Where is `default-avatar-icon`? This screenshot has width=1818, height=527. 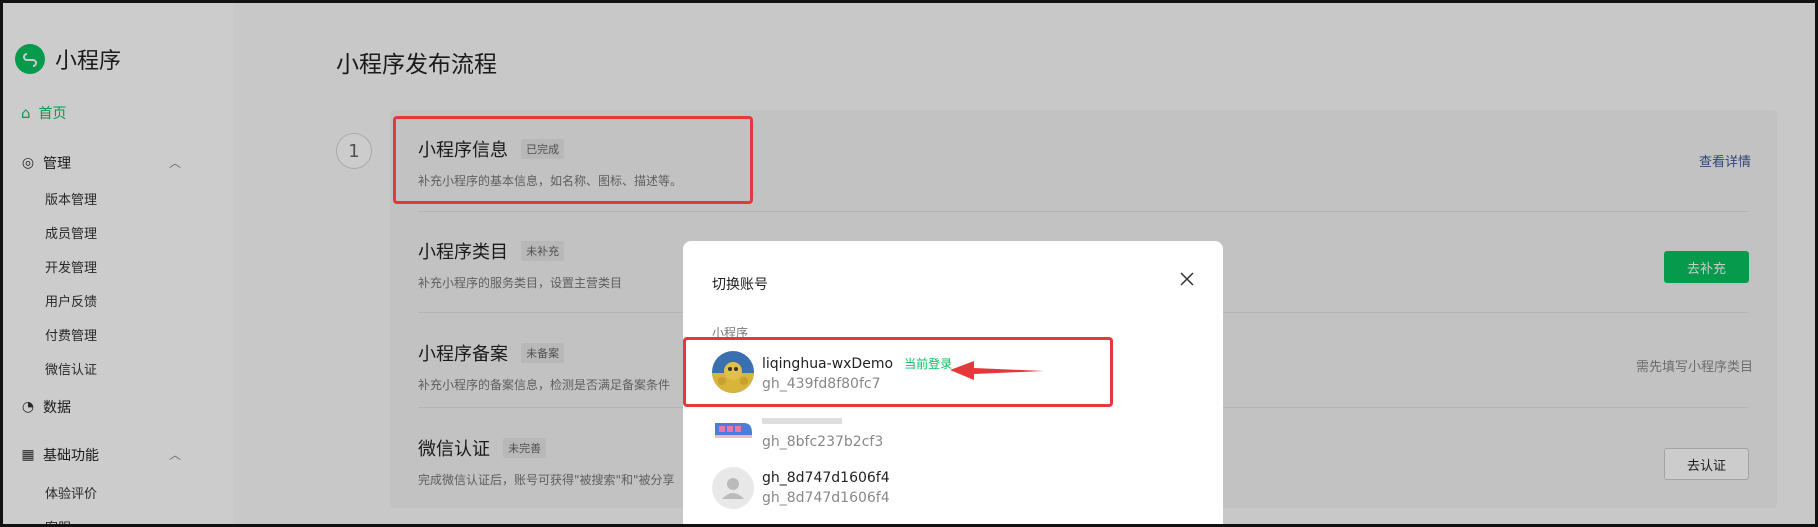 default-avatar-icon is located at coordinates (733, 488).